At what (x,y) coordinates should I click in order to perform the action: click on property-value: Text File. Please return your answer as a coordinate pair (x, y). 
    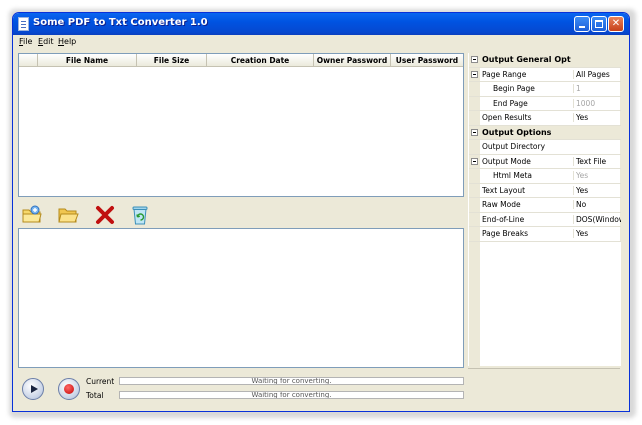
    Looking at the image, I should click on (597, 161).